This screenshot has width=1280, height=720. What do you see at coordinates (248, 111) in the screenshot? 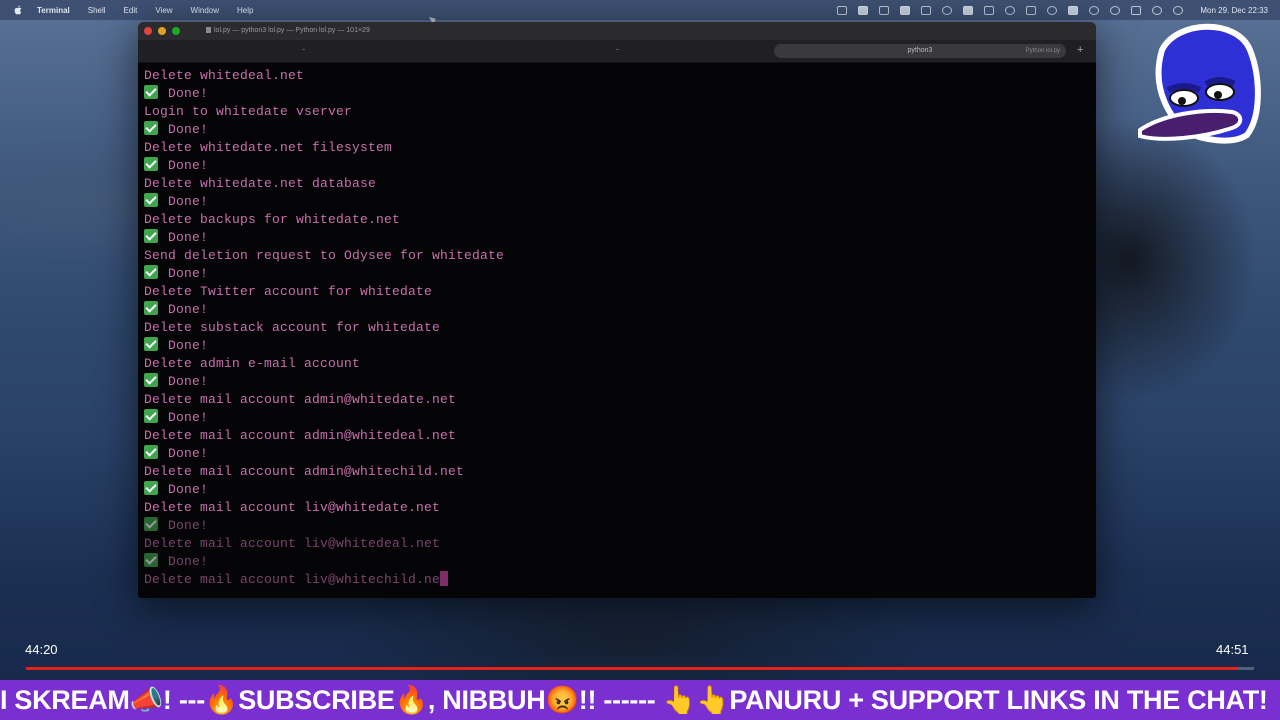
I see `terminal-line-text: Login to whitedate vserver` at bounding box center [248, 111].